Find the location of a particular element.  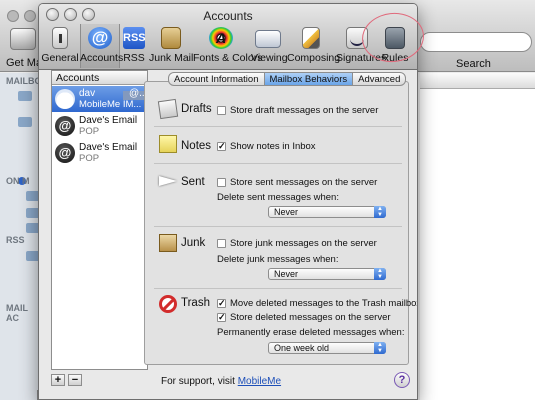

move-to-trash-checkbox is located at coordinates (221, 303).